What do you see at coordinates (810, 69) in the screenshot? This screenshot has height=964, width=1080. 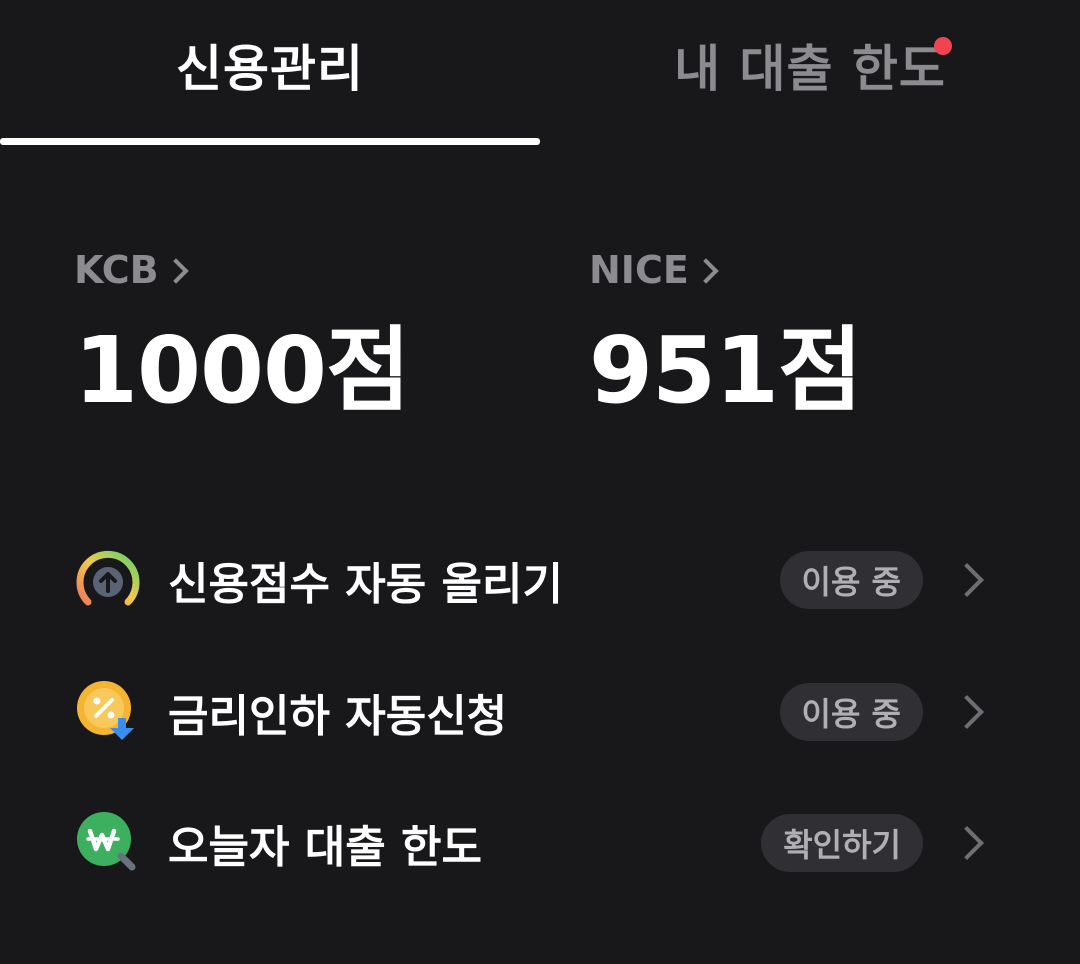 I see `tab-my-loan-limit-label: 내 대출 한도` at bounding box center [810, 69].